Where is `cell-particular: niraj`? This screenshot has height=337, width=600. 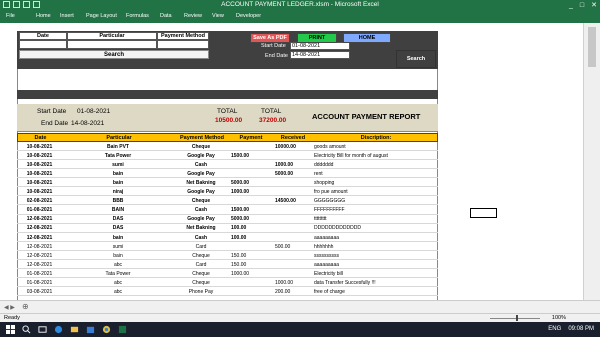
cell-particular: niraj is located at coordinates (118, 192).